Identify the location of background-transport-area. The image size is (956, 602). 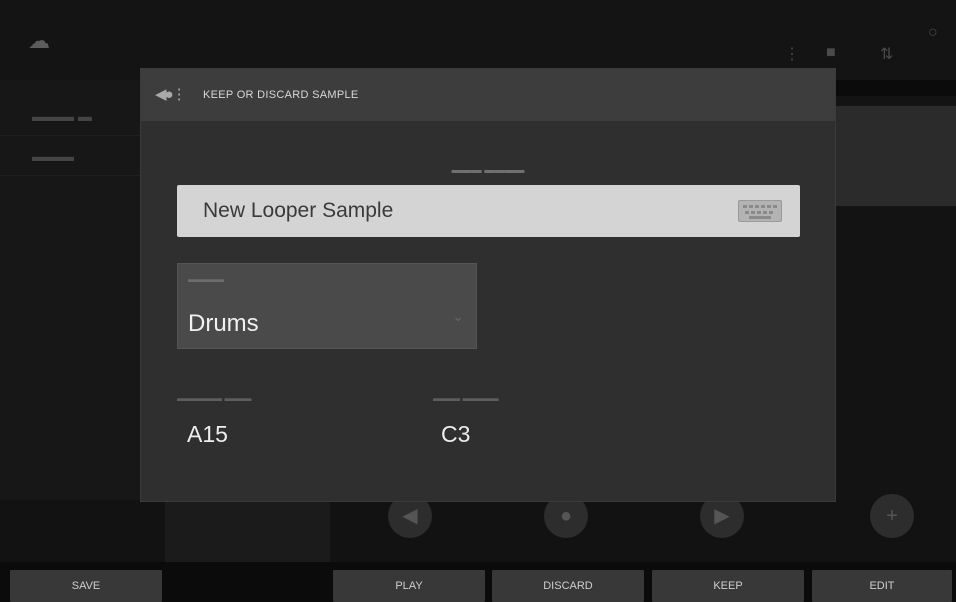
(478, 531).